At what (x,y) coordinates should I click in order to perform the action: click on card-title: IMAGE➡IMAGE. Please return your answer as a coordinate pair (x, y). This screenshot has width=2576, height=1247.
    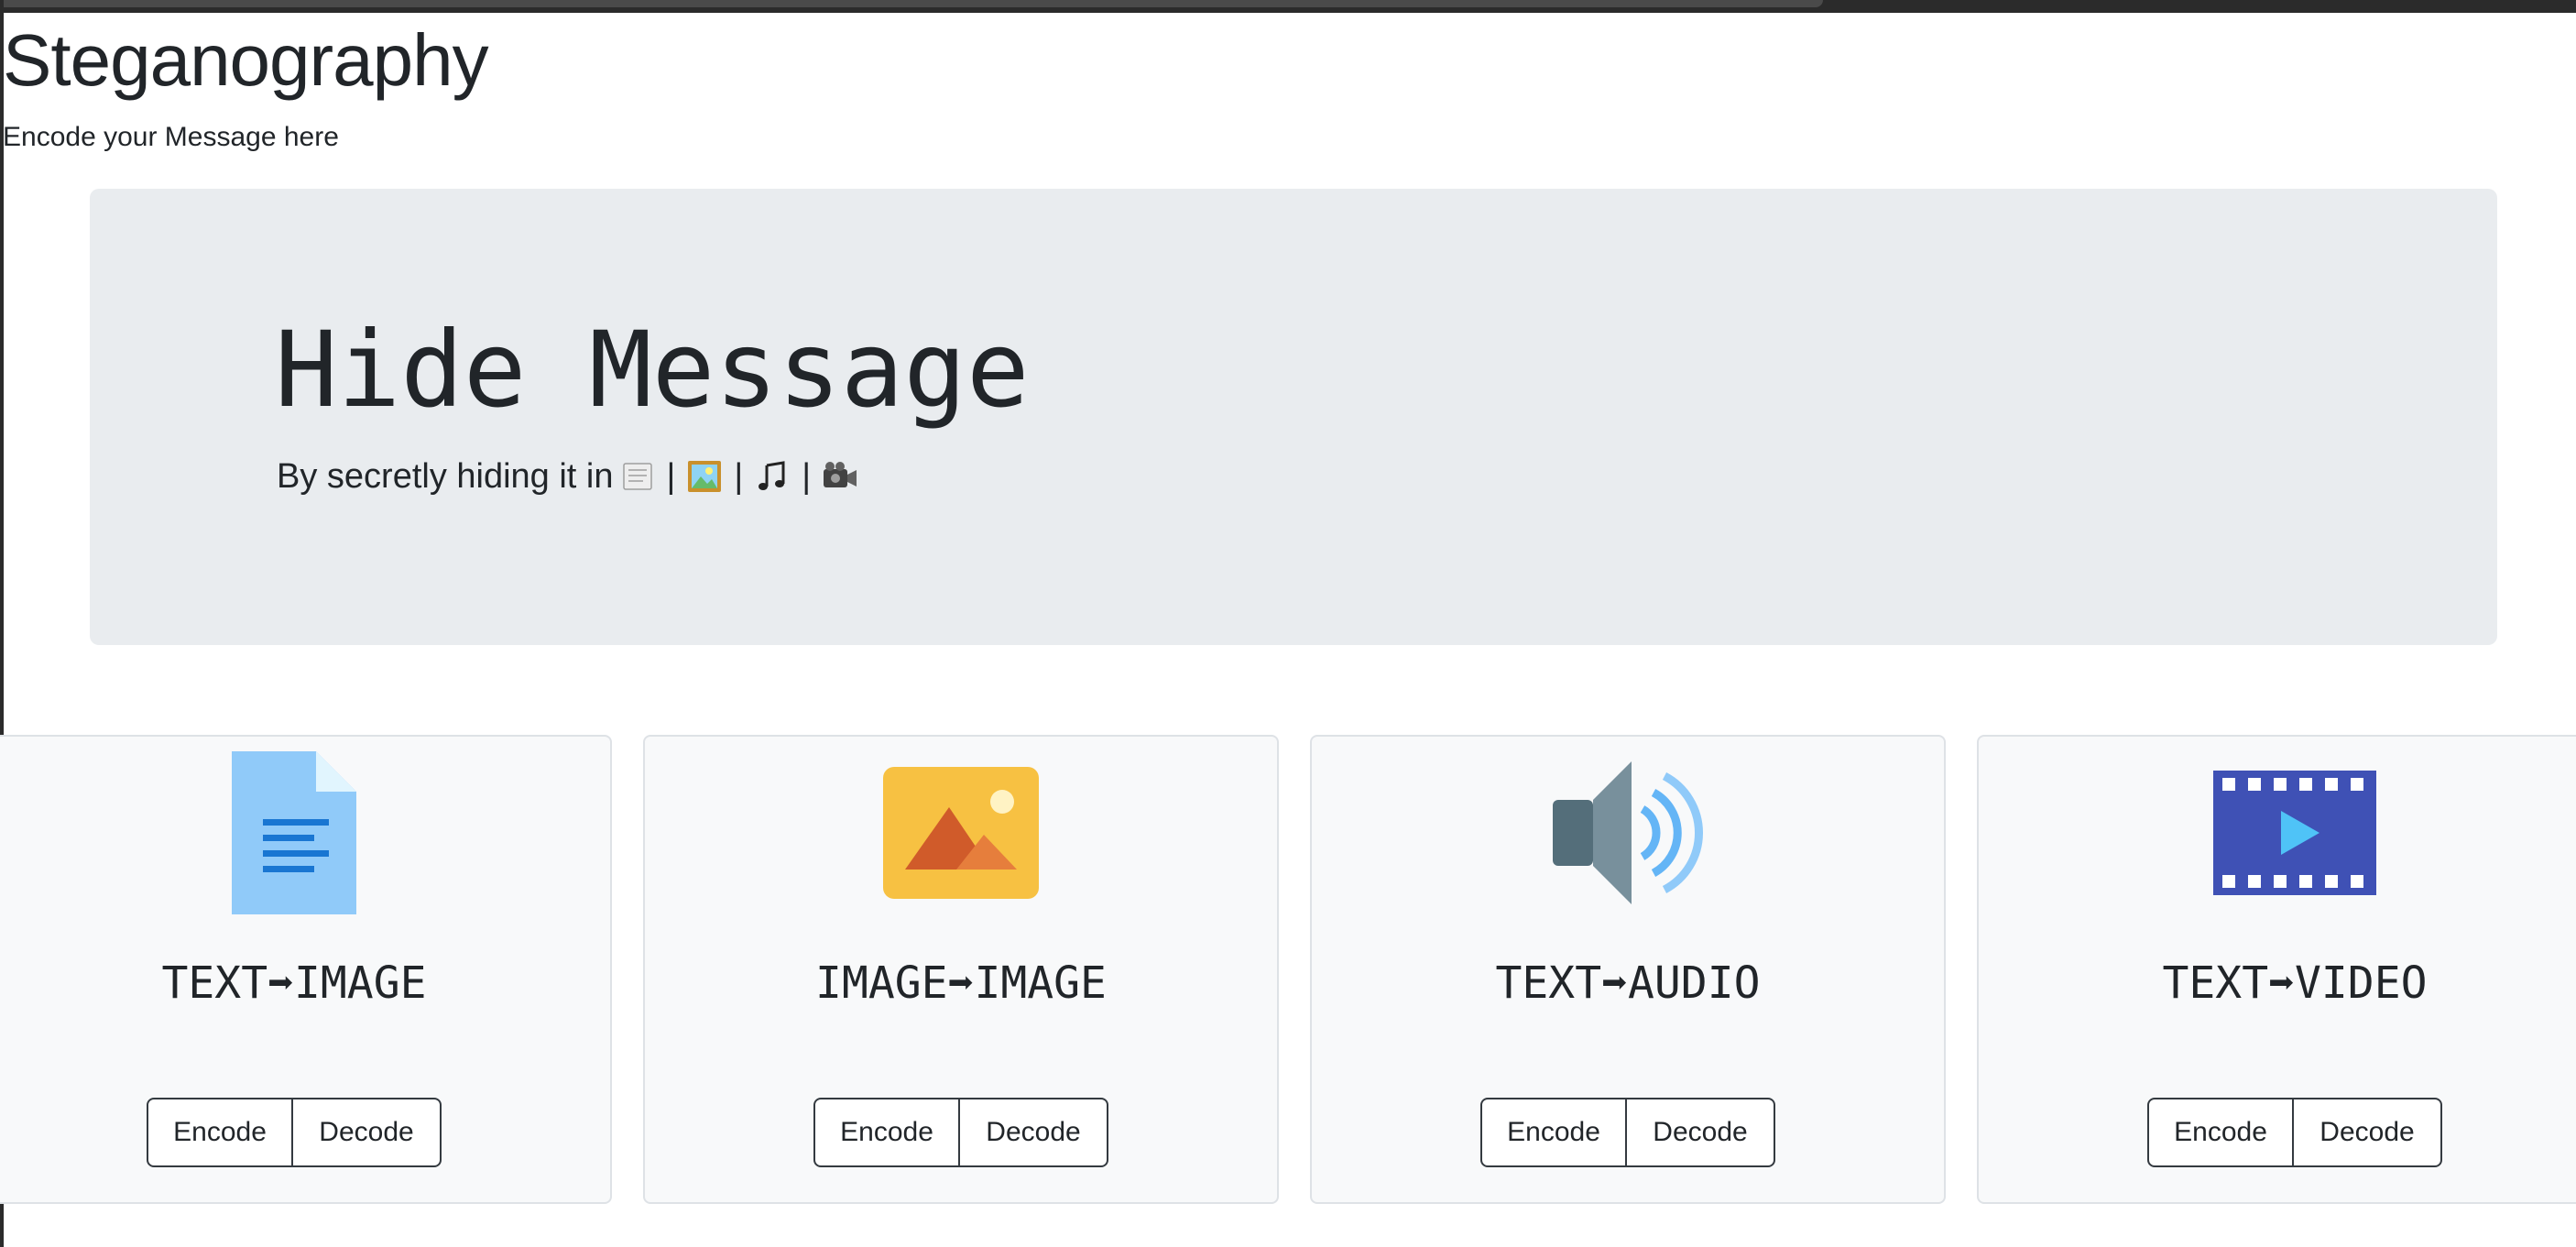
    Looking at the image, I should click on (961, 983).